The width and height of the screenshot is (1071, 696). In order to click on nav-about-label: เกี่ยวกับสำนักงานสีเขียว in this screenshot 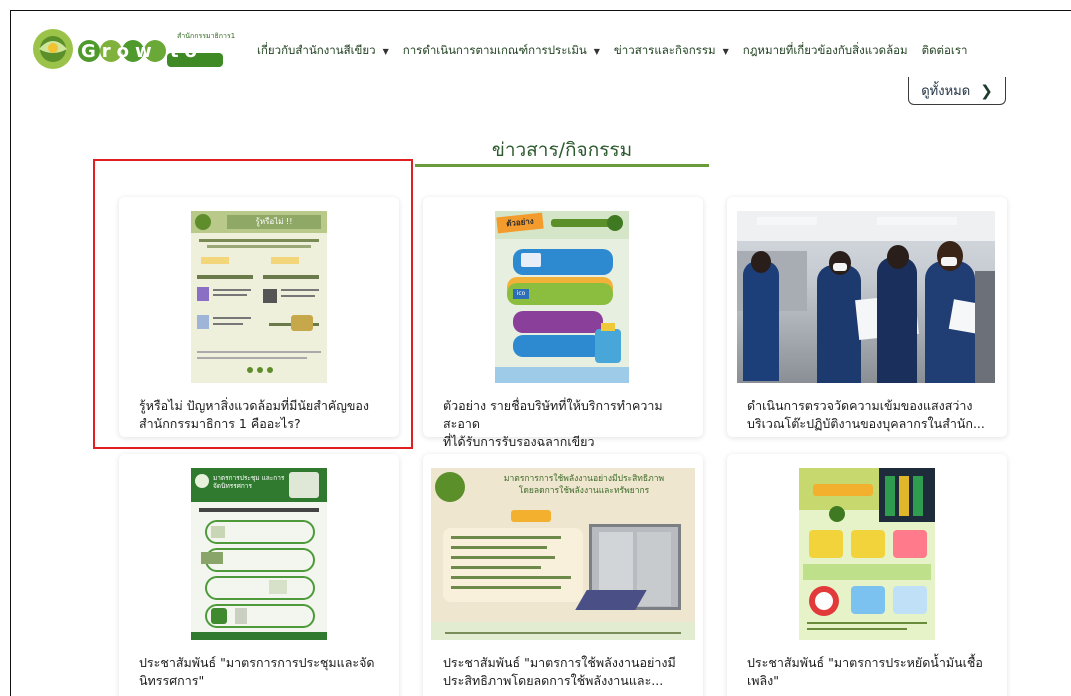, I will do `click(316, 50)`.